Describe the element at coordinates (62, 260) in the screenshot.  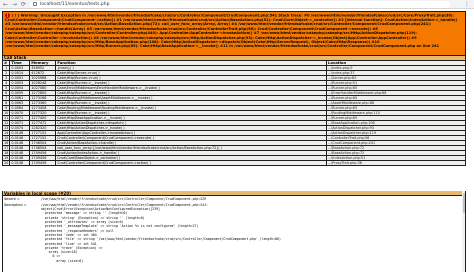
I see `dump-line: array (size=6)` at that location.